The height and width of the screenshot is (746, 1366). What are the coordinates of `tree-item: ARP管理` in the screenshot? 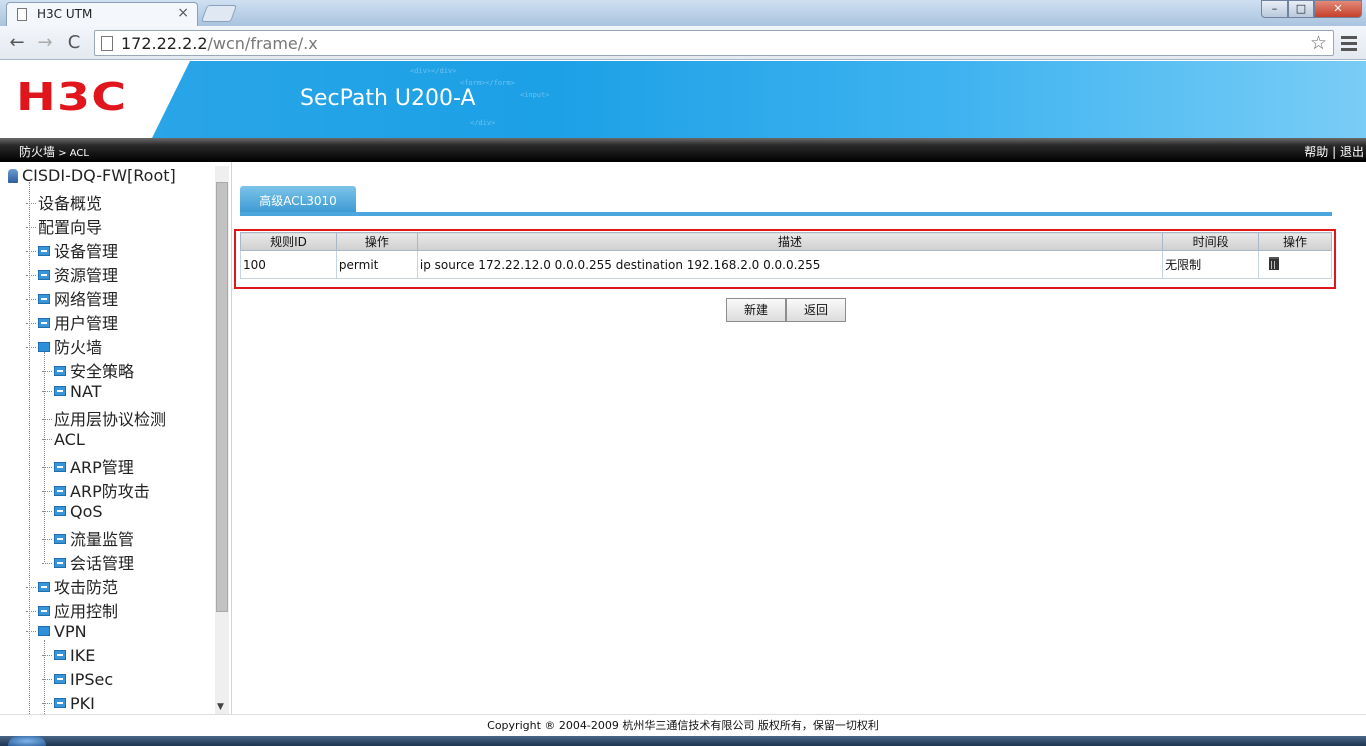 It's located at (88, 465).